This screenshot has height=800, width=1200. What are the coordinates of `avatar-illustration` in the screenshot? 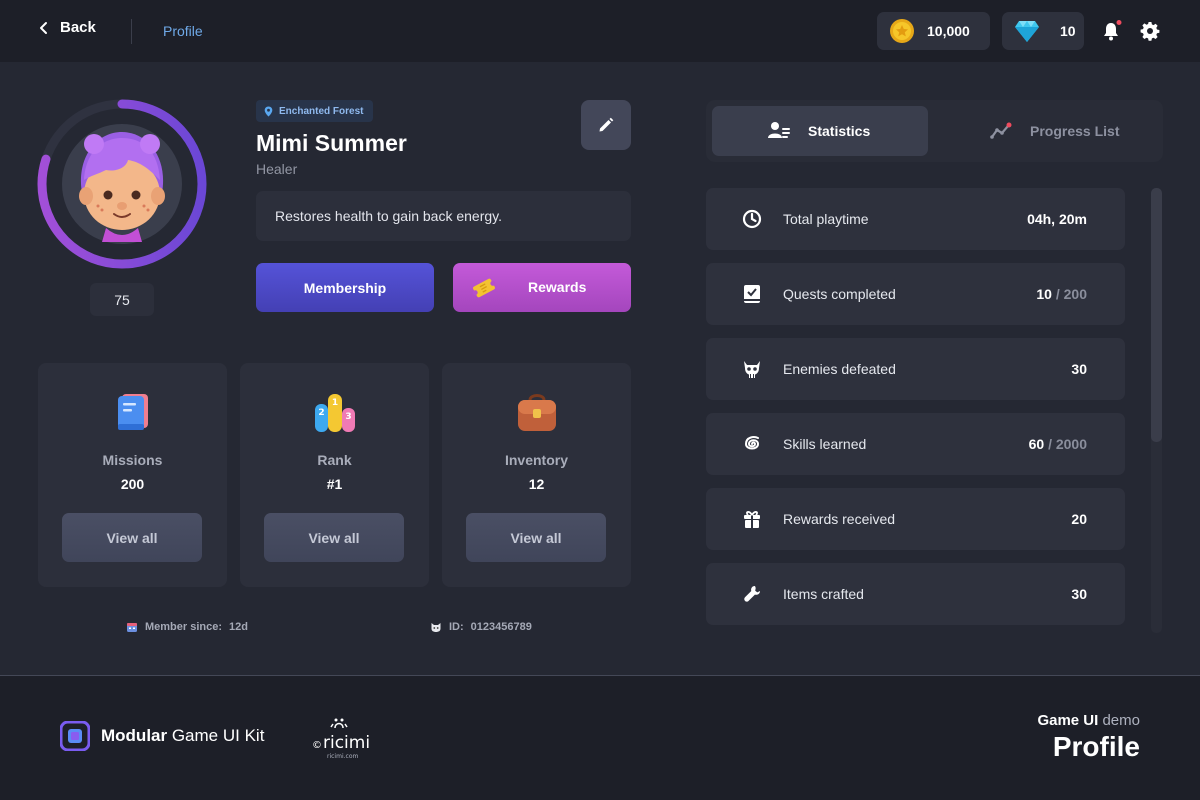 It's located at (122, 184).